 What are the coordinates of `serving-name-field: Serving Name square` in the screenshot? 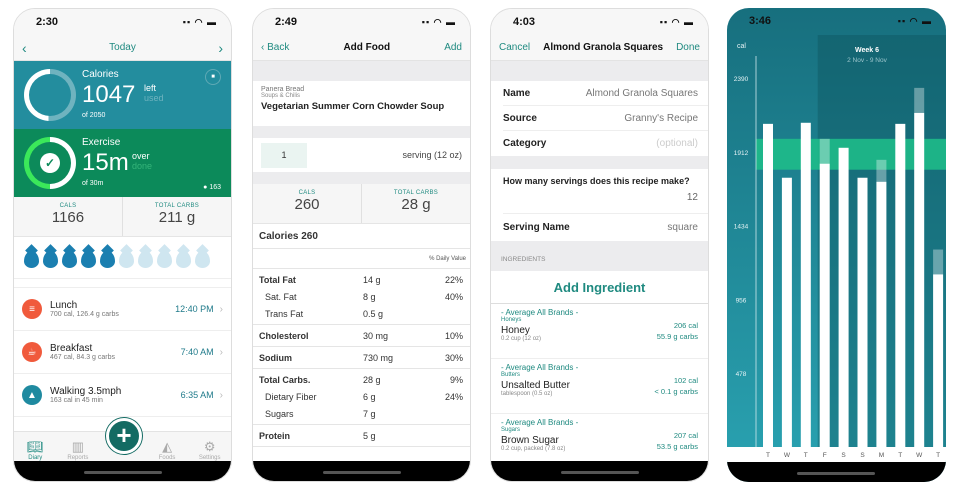 It's located at (605, 227).